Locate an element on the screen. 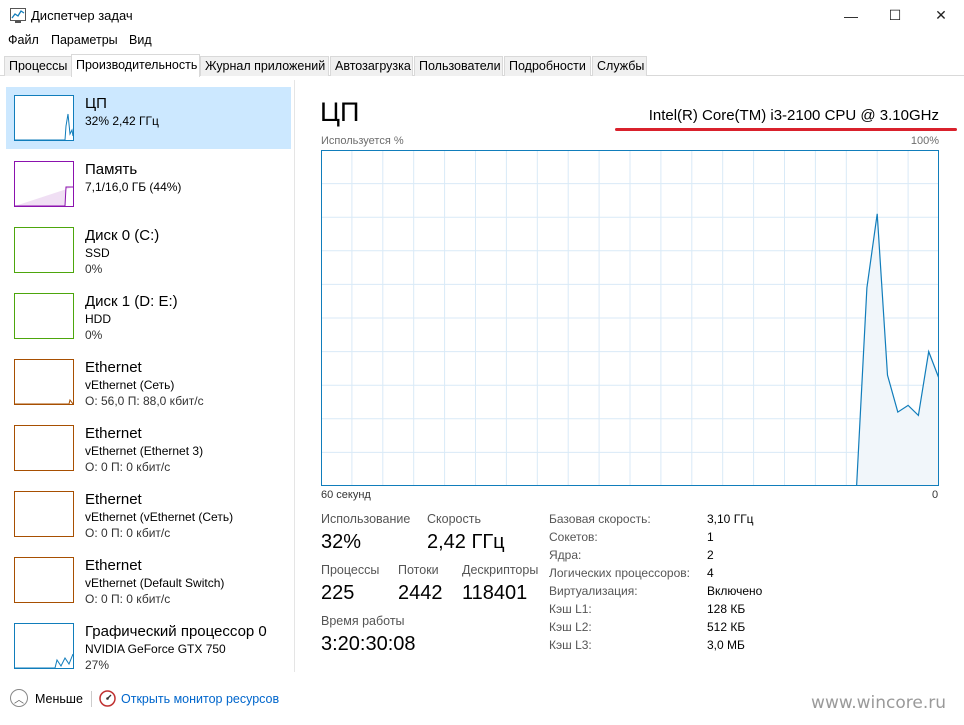 The width and height of the screenshot is (964, 725). close-button: ✕ is located at coordinates (941, 15).